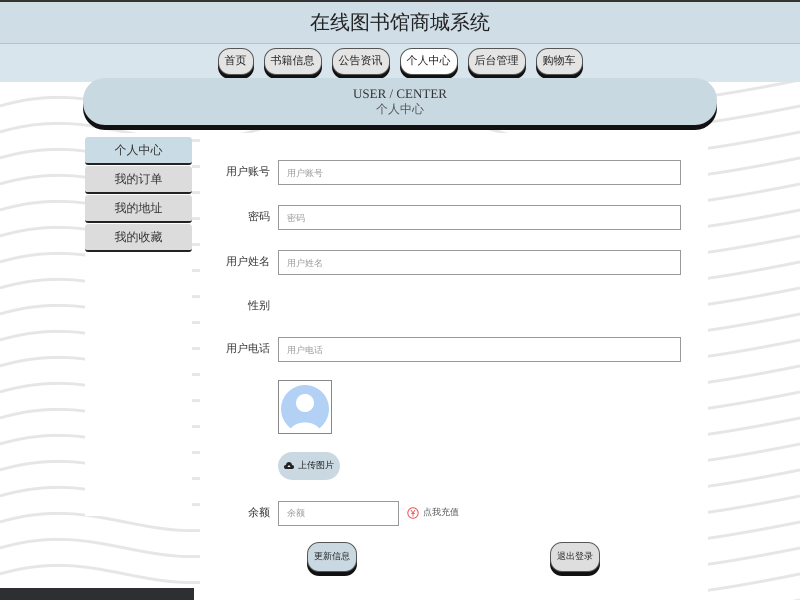 This screenshot has width=800, height=600. Describe the element at coordinates (138, 151) in the screenshot. I see `sidebar-item: 个人中心` at that location.